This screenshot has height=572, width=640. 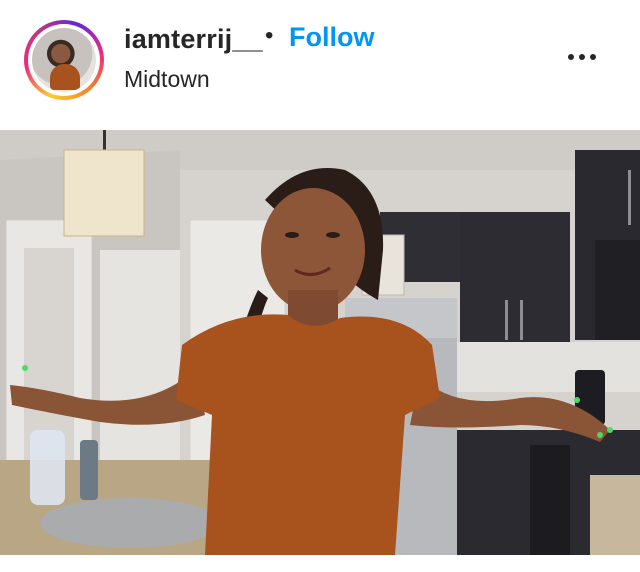 I want to click on bottom-spacer, so click(x=320, y=563).